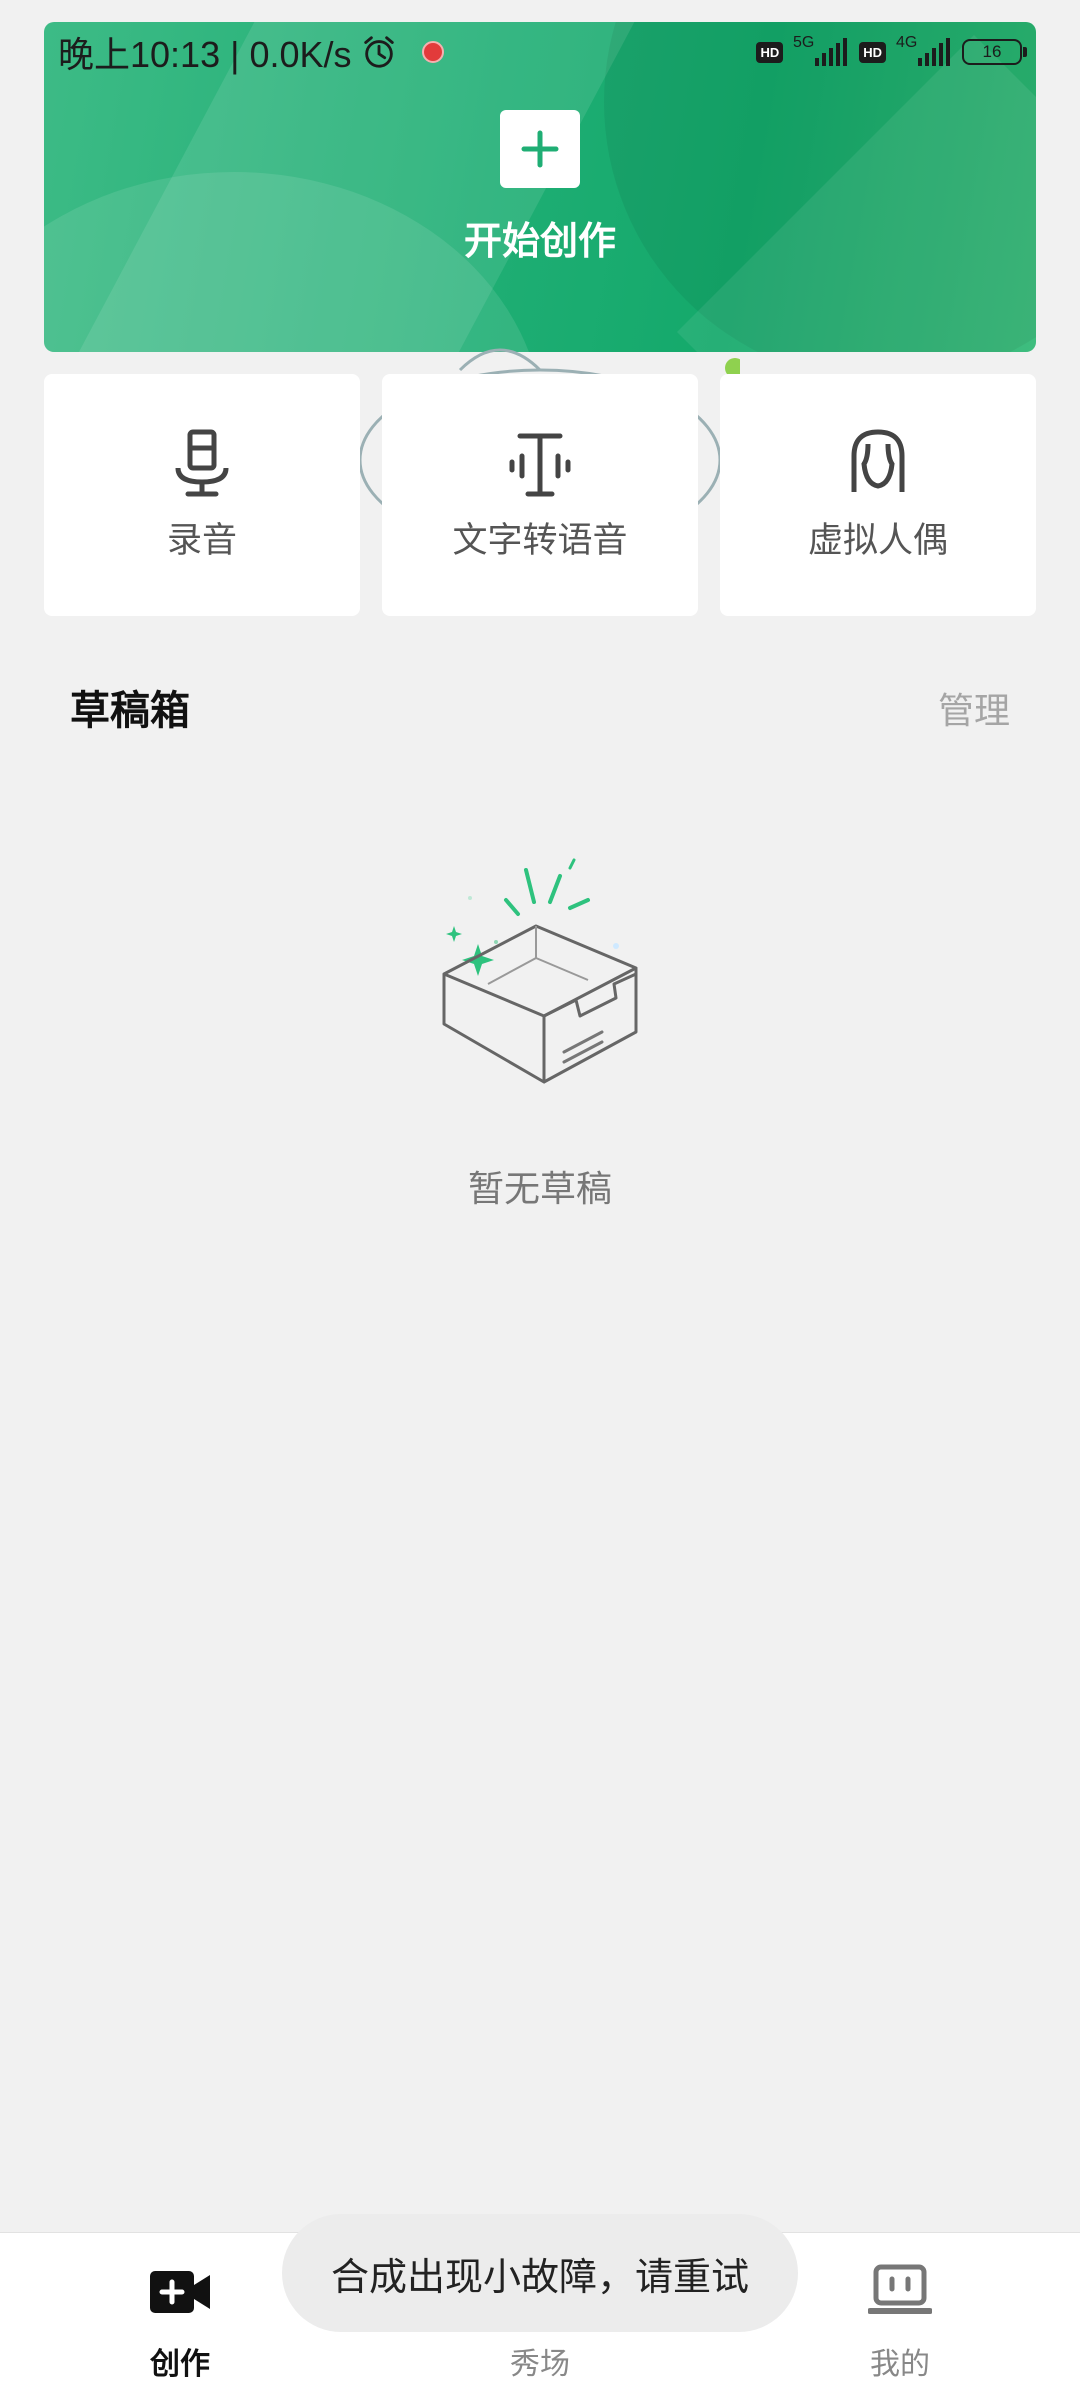 The width and height of the screenshot is (1080, 2400). I want to click on drafts-manage-button: 管理, so click(974, 708).